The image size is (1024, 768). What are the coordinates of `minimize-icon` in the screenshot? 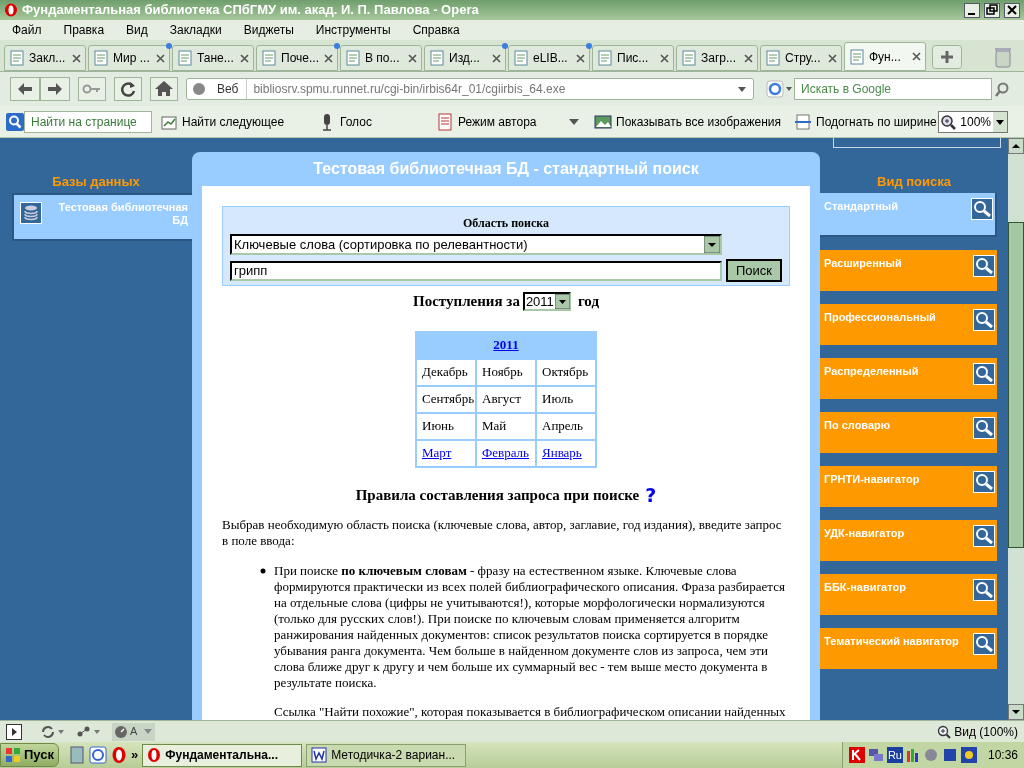 It's located at (972, 10).